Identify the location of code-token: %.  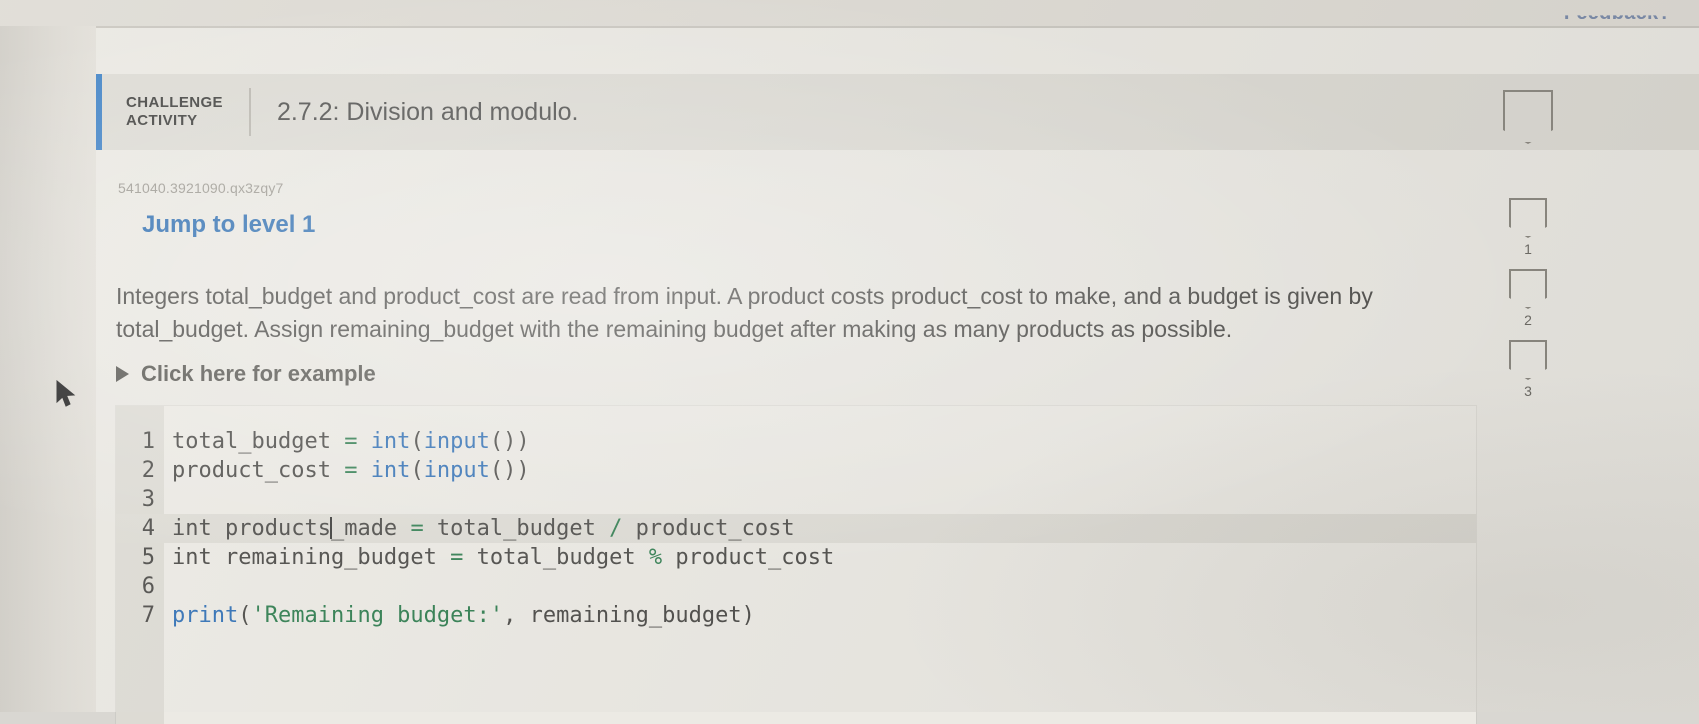
(655, 557).